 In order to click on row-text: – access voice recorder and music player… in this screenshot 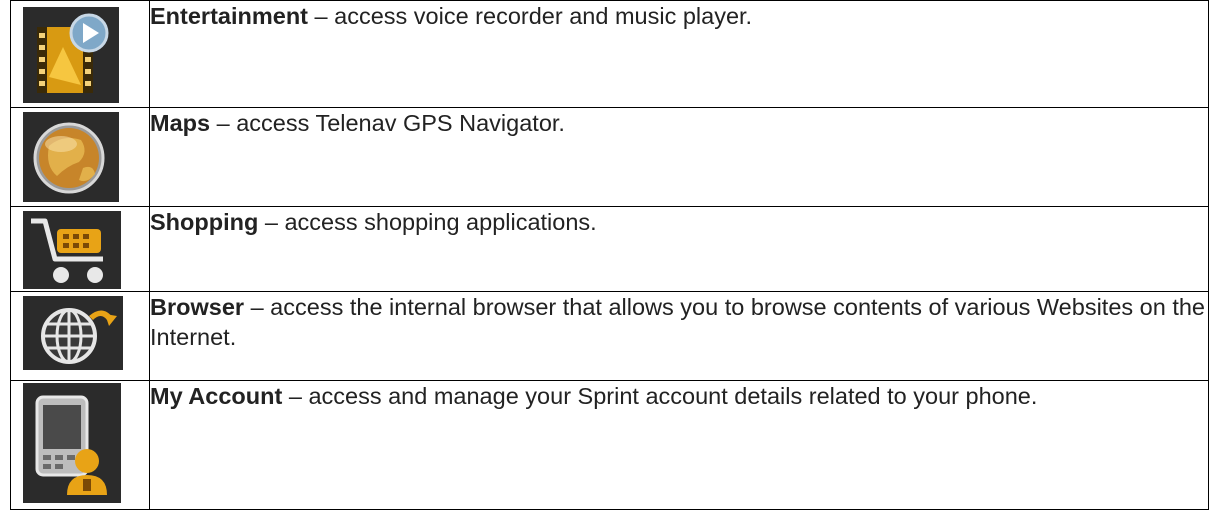, I will do `click(530, 16)`.